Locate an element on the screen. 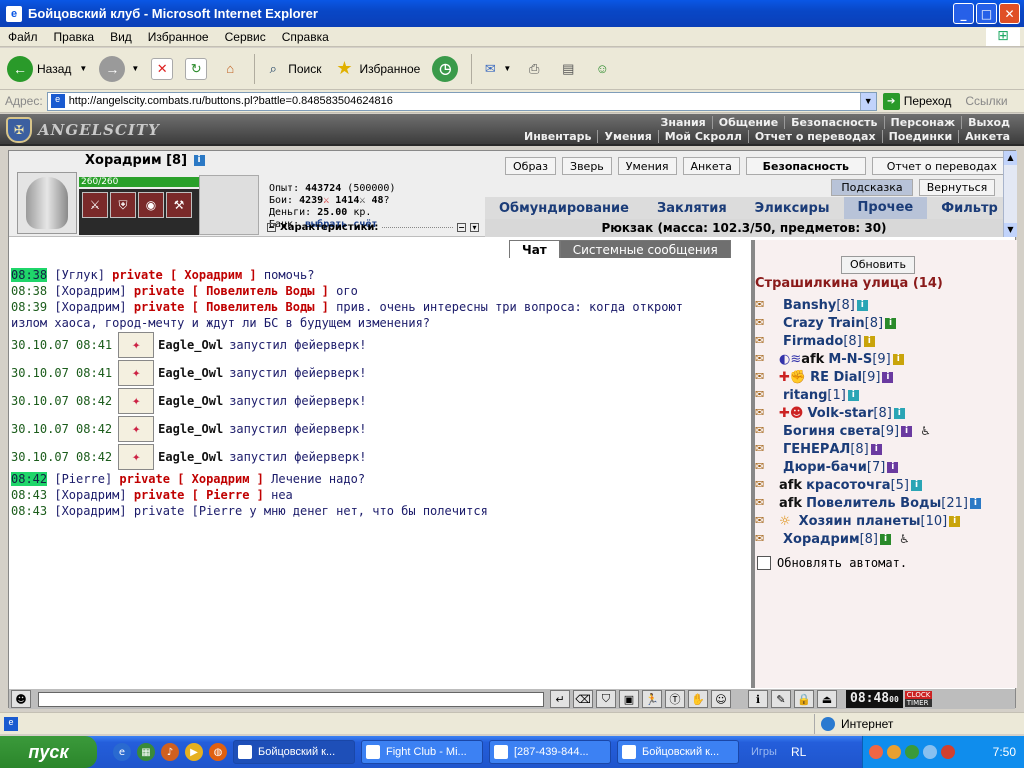 The width and height of the screenshot is (1024, 768). links-button: Ссылки is located at coordinates (986, 101).